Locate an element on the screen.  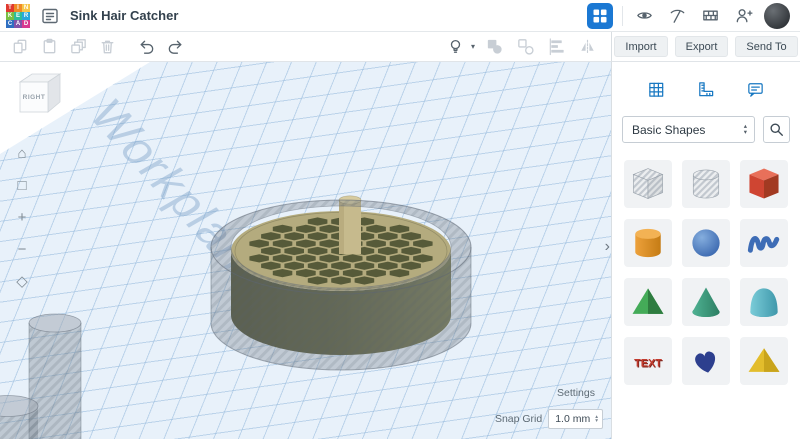
show-all-caret-icon: ▾ is located at coordinates (473, 46).